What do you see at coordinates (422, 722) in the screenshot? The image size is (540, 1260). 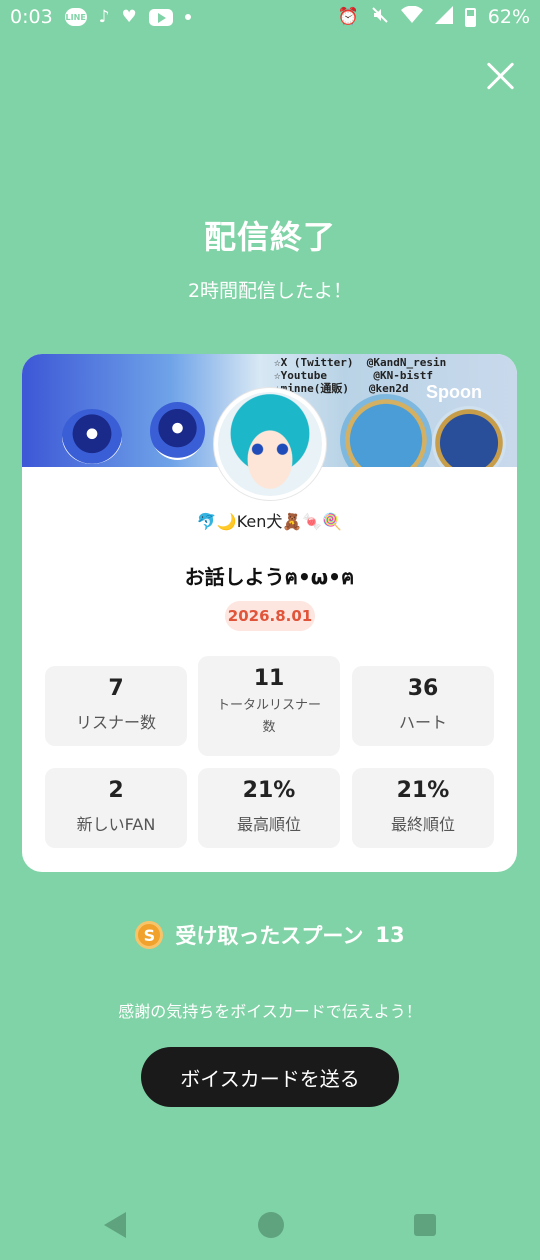 I see `stat-label: ハート` at bounding box center [422, 722].